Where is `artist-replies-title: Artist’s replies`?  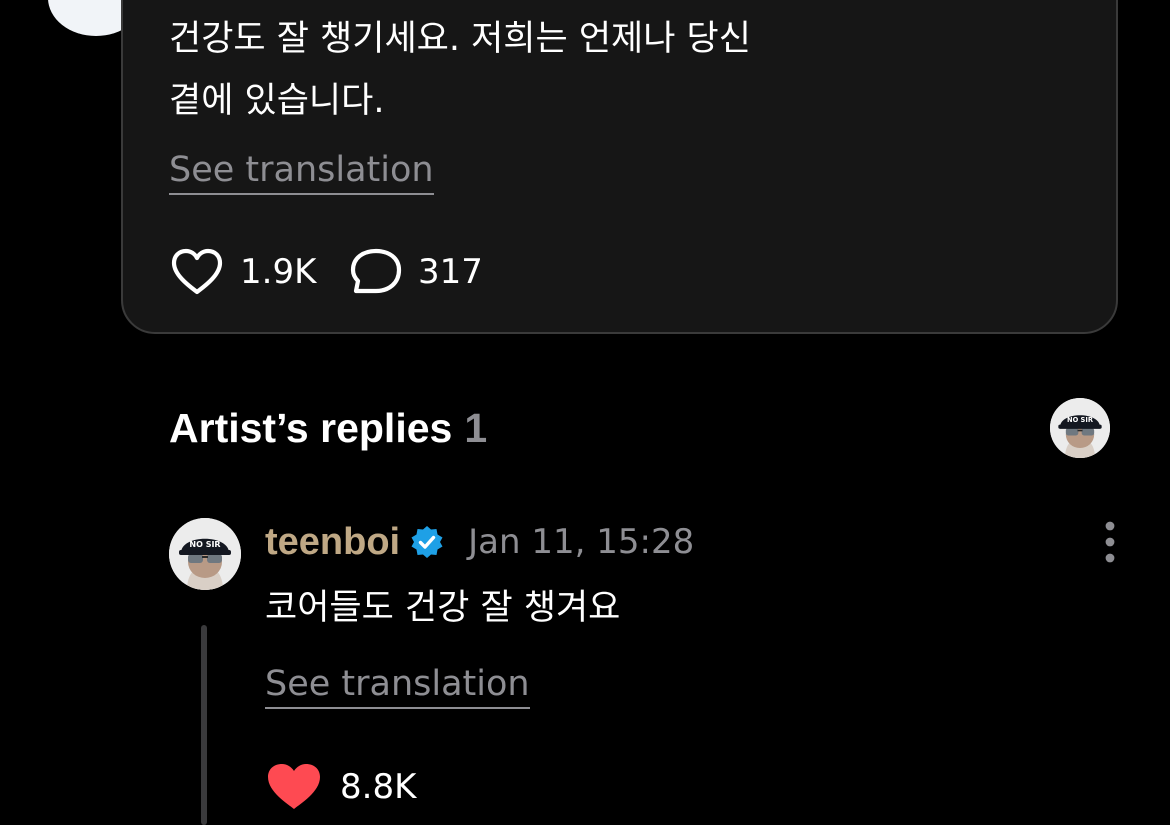
artist-replies-title: Artist’s replies is located at coordinates (311, 428).